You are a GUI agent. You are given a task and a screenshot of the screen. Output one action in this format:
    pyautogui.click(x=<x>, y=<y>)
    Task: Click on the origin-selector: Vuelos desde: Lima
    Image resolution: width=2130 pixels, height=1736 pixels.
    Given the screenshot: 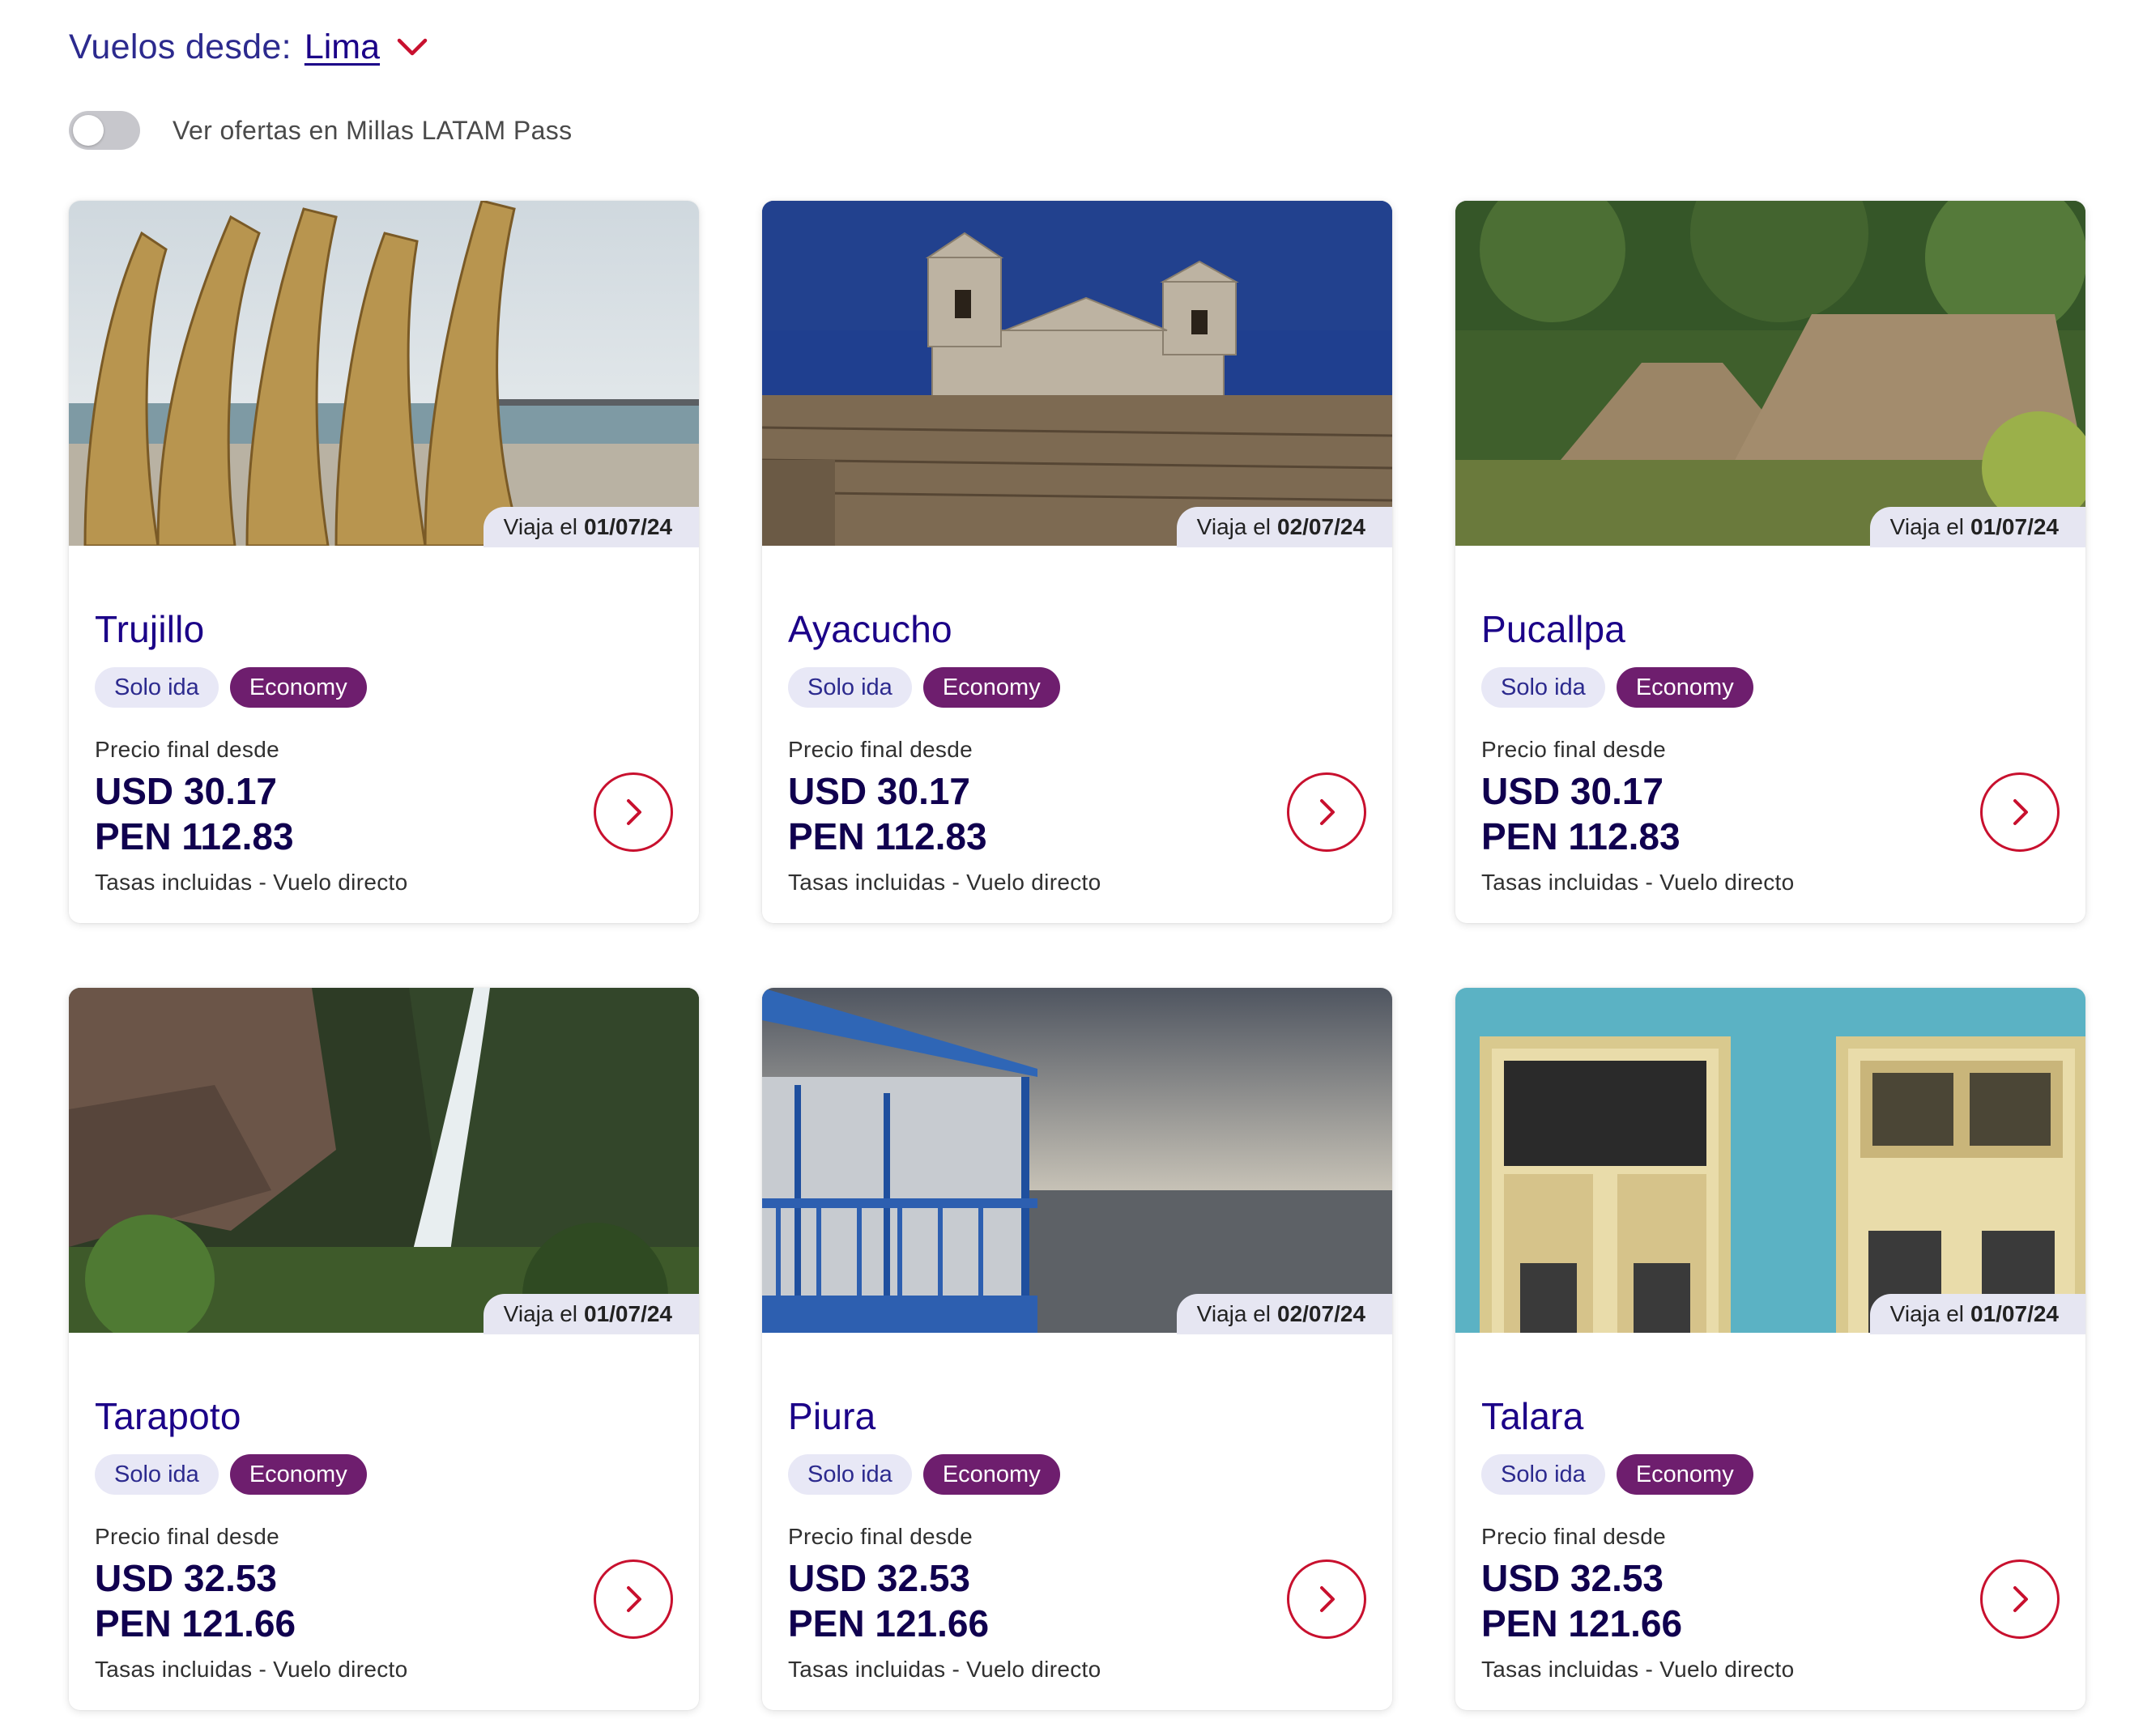 What is the action you would take?
    pyautogui.click(x=249, y=47)
    